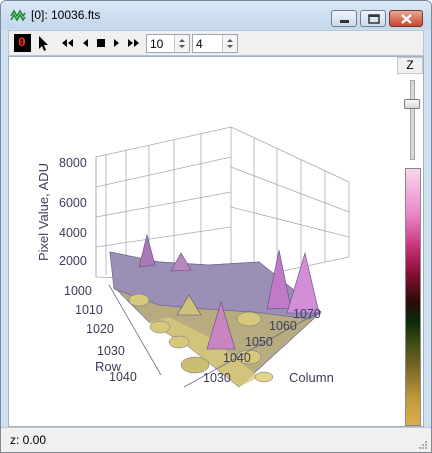 The height and width of the screenshot is (453, 432). I want to click on z-tick-label: 2000, so click(73, 261).